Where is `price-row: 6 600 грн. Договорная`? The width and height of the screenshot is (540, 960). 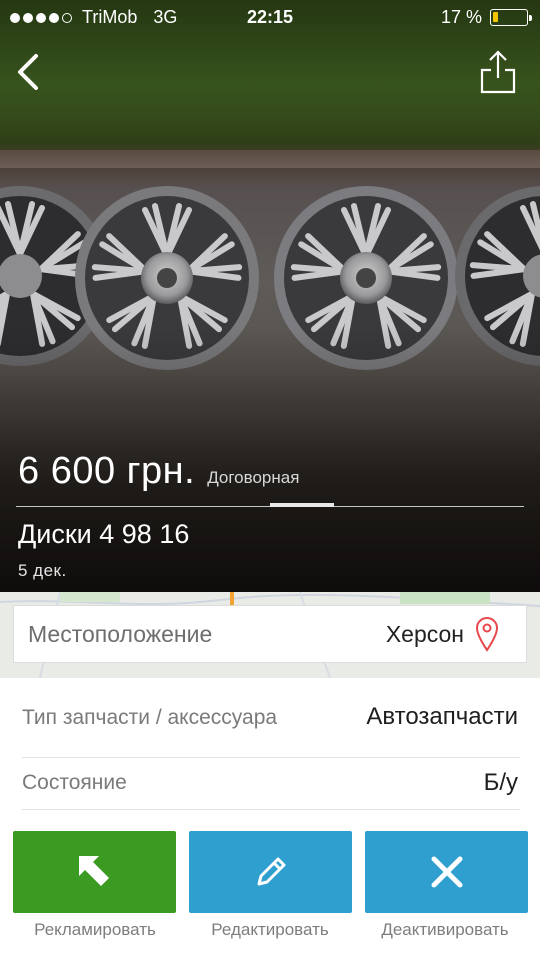
price-row: 6 600 грн. Договорная is located at coordinates (158, 471).